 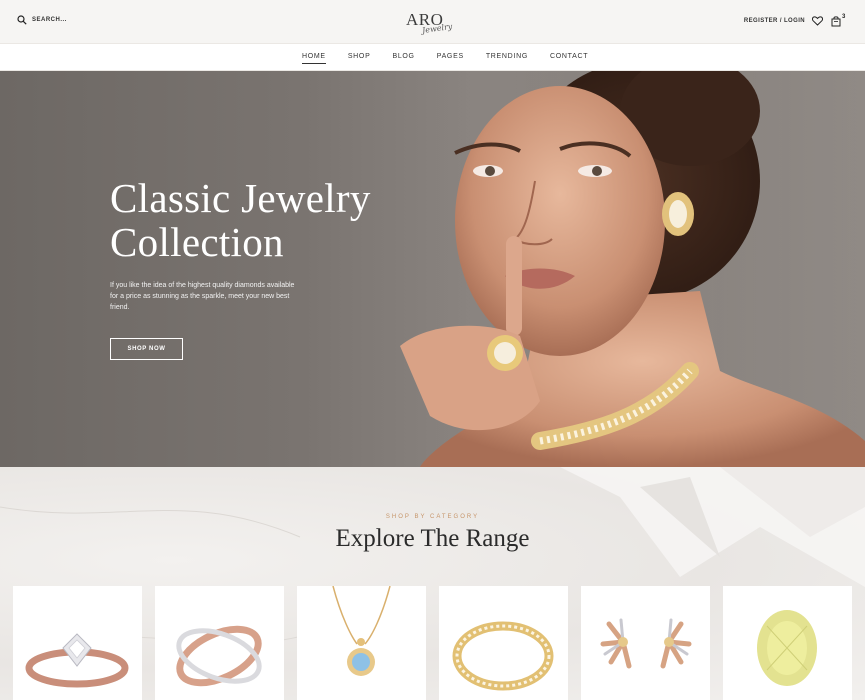 I want to click on nav-item-shop: SHOP, so click(x=359, y=58).